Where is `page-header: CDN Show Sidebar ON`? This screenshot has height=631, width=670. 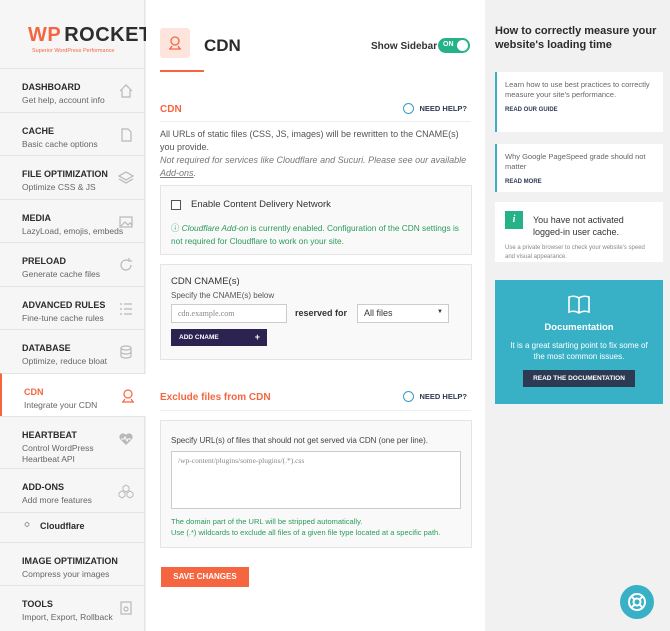
page-header: CDN Show Sidebar ON is located at coordinates (315, 36).